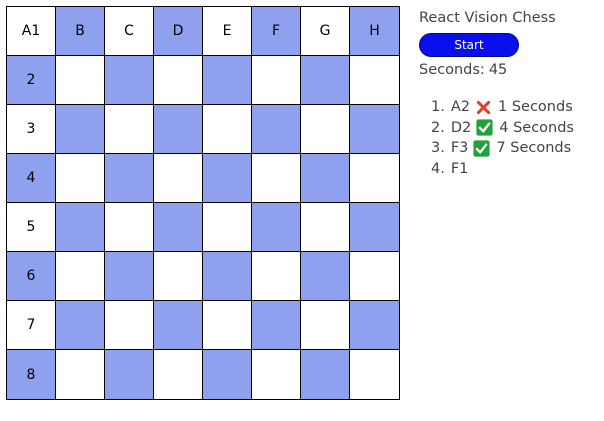 This screenshot has width=604, height=421. What do you see at coordinates (276, 227) in the screenshot?
I see `square-f5` at bounding box center [276, 227].